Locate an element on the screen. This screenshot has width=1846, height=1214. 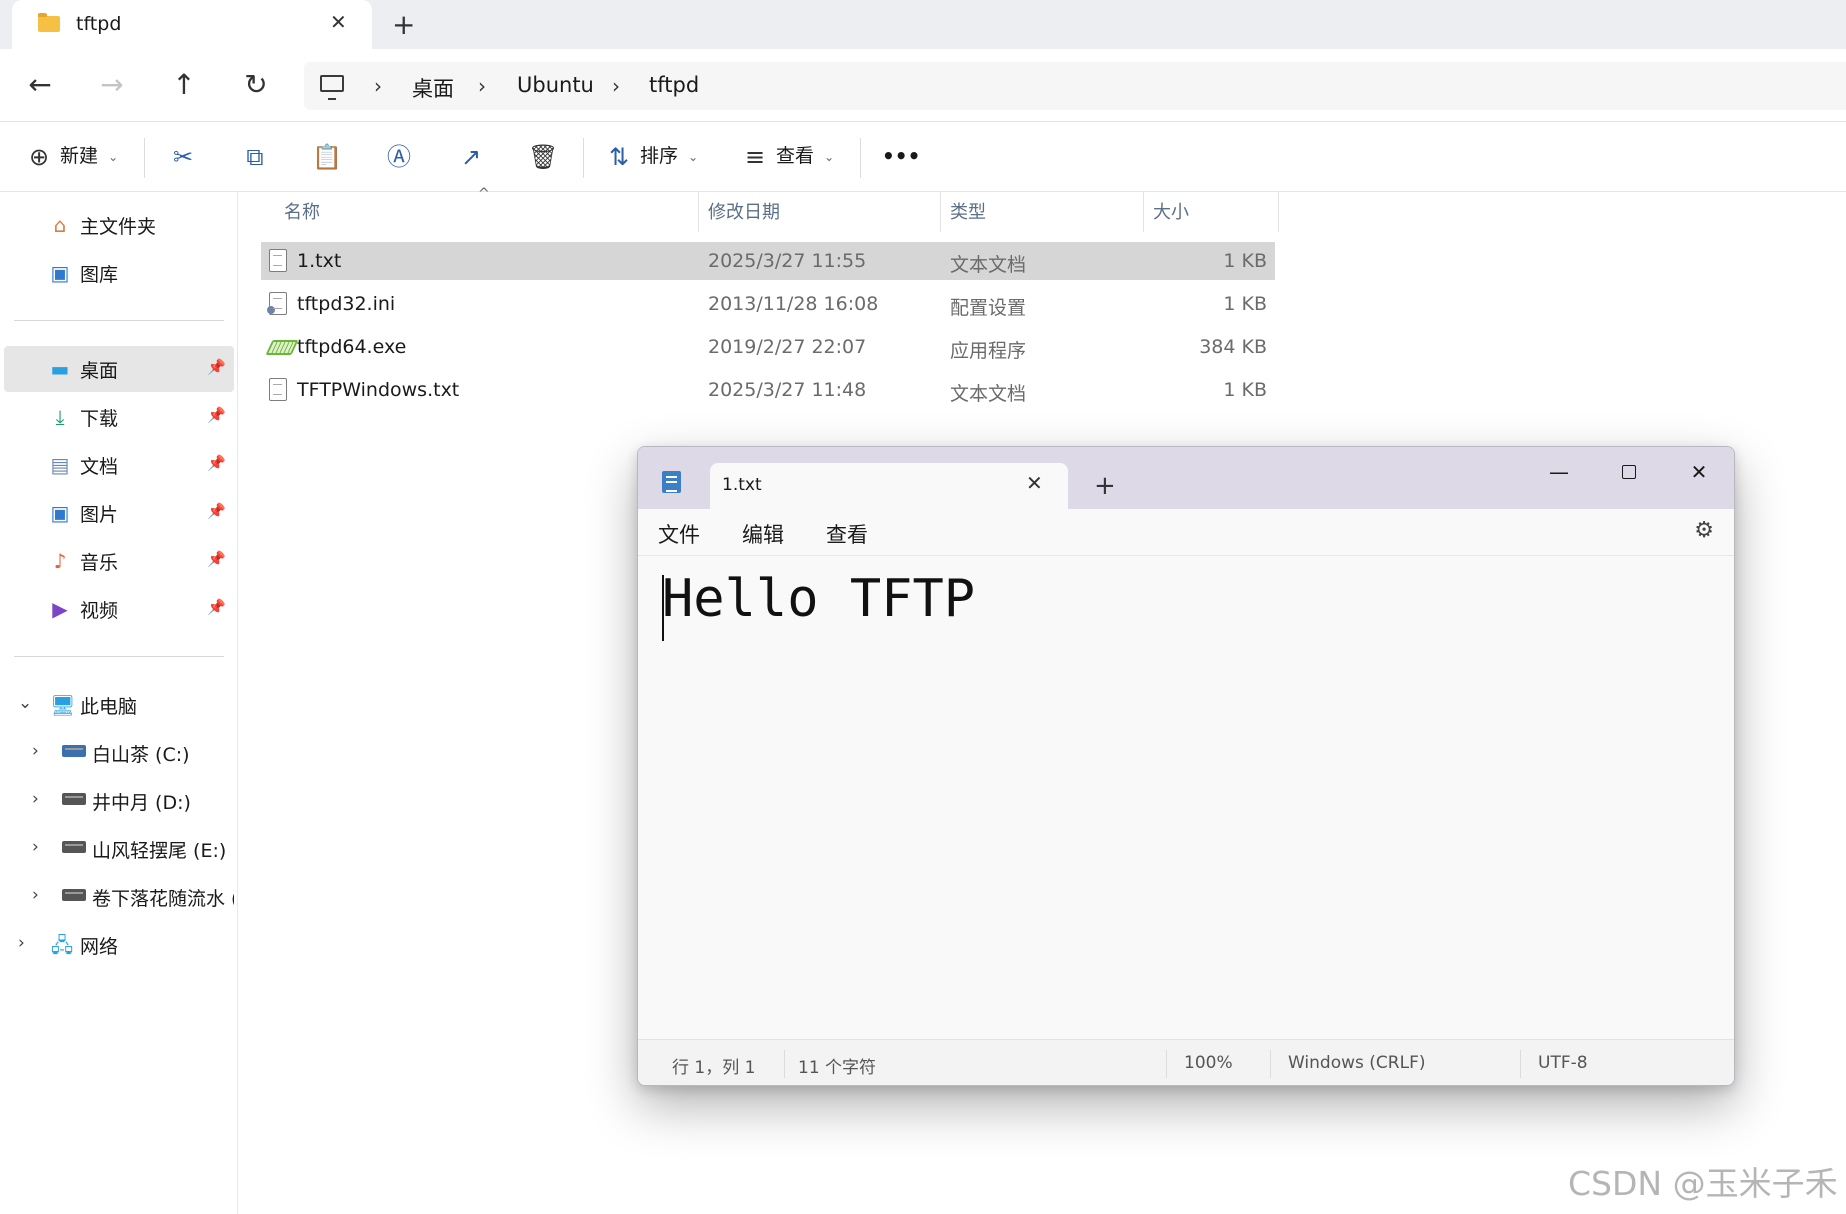
minimize-button: — is located at coordinates (1559, 472).